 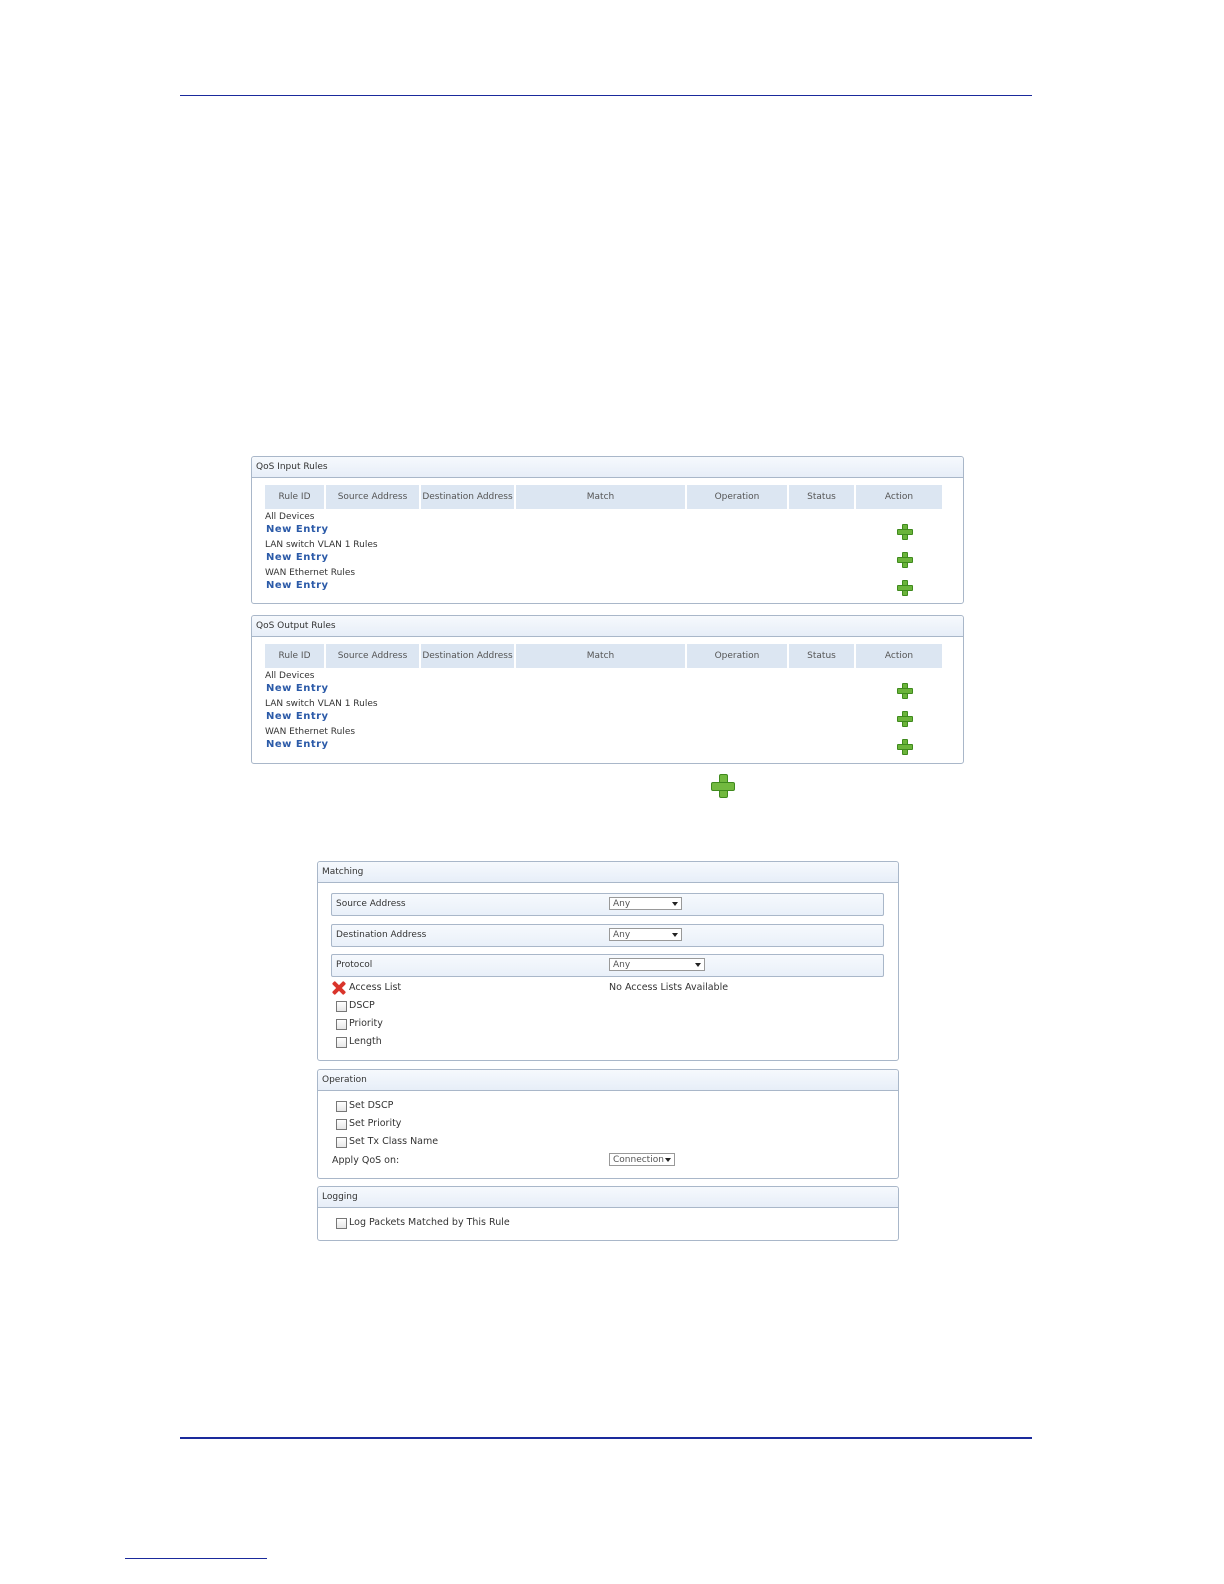 I want to click on set-tx-class-checkbox, so click(x=341, y=1142).